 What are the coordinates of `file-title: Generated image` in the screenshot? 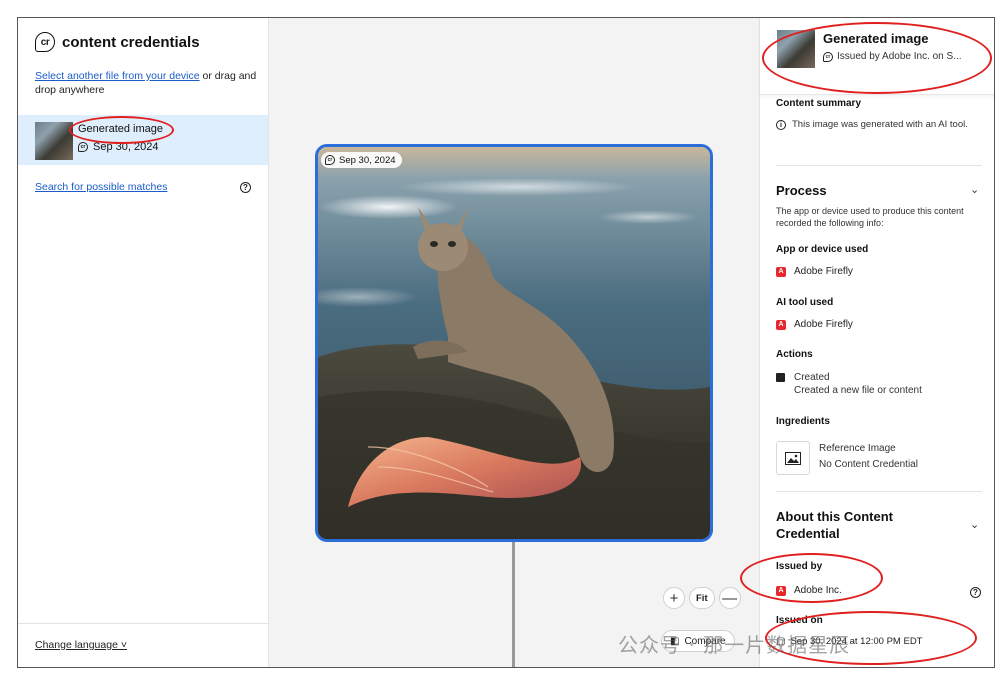 It's located at (120, 129).